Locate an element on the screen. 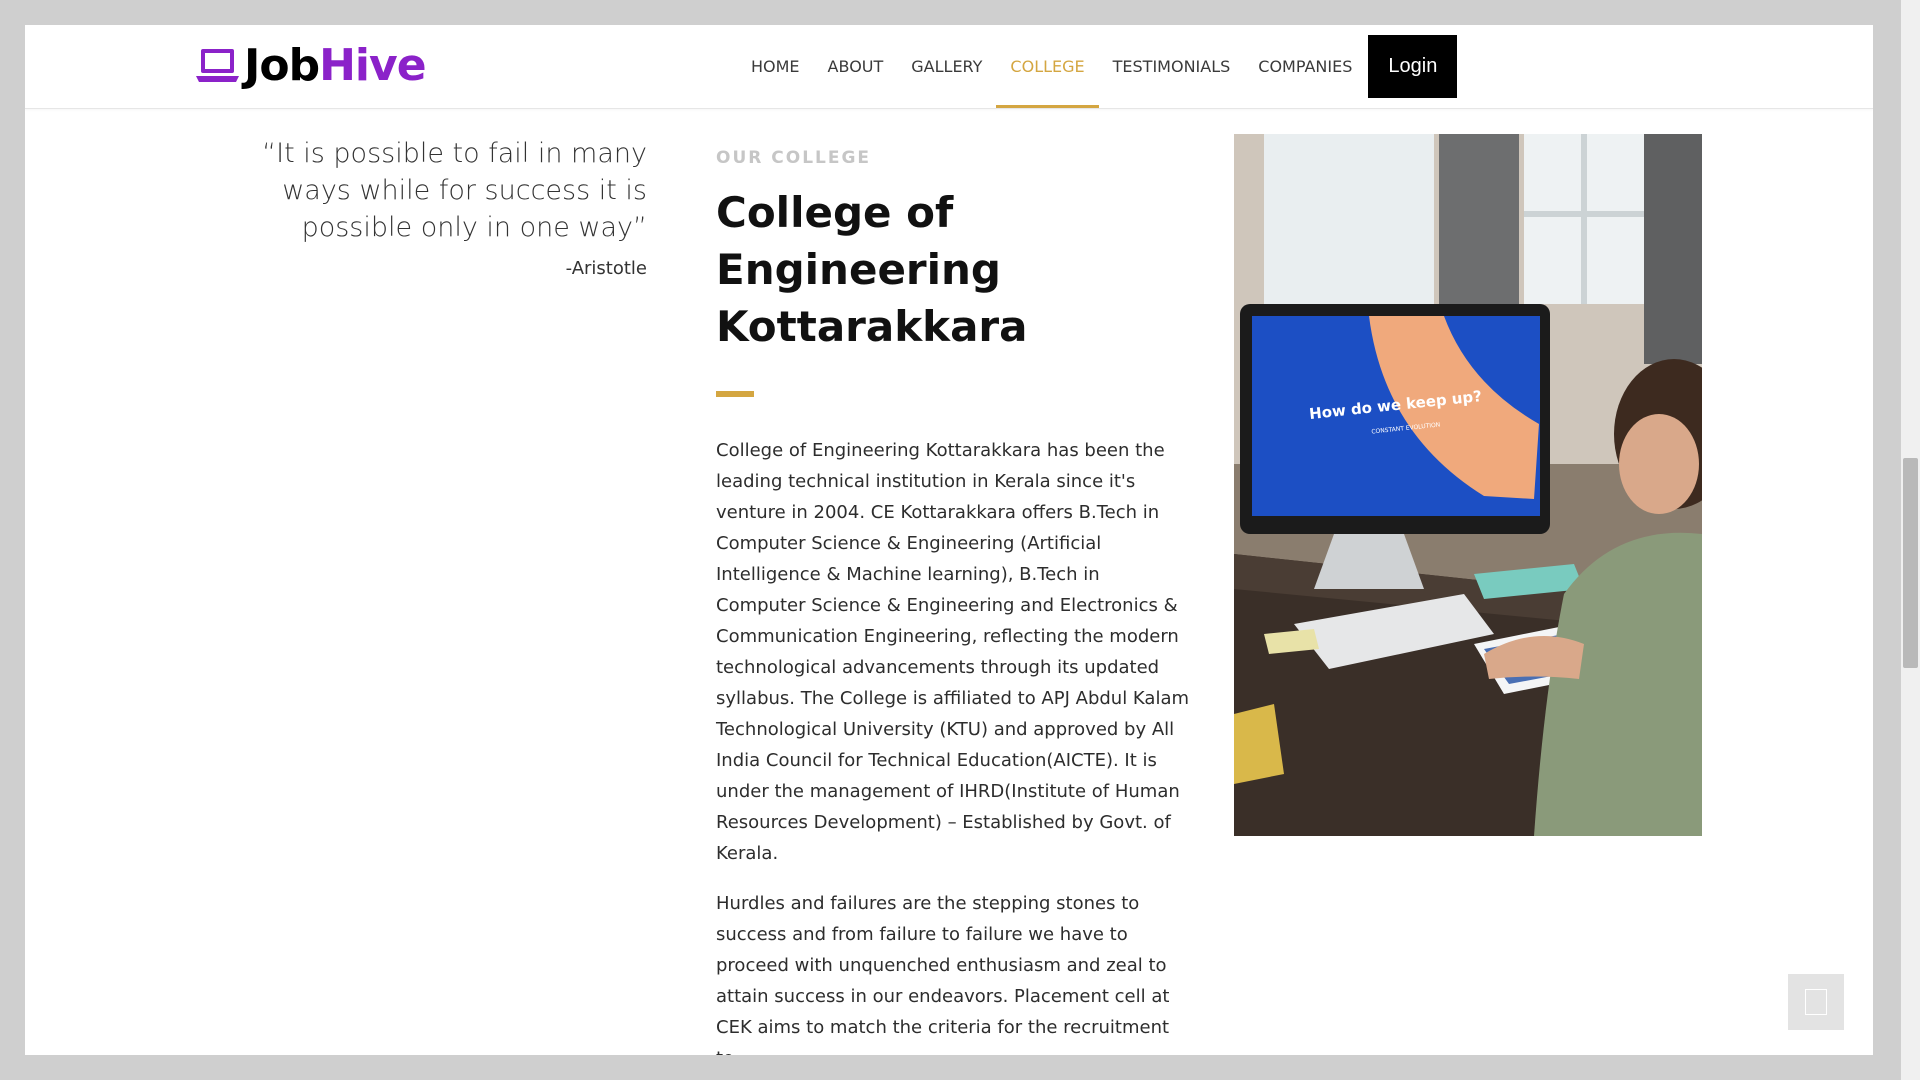 The width and height of the screenshot is (1920, 1080). page-scrollbar is located at coordinates (1910, 540).